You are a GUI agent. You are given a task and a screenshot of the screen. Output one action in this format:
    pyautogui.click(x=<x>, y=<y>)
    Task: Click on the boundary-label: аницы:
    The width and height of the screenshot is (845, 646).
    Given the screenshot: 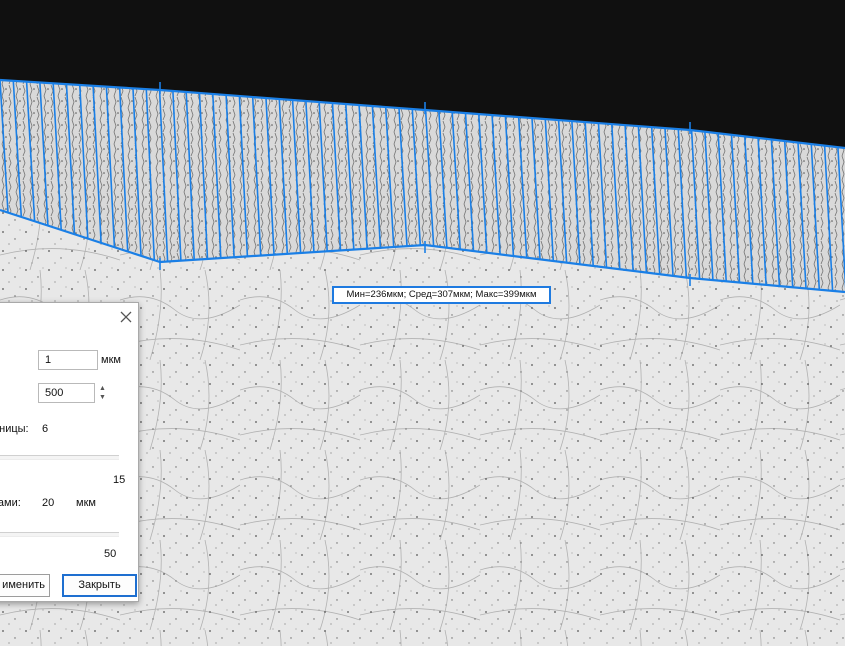 What is the action you would take?
    pyautogui.click(x=14, y=429)
    